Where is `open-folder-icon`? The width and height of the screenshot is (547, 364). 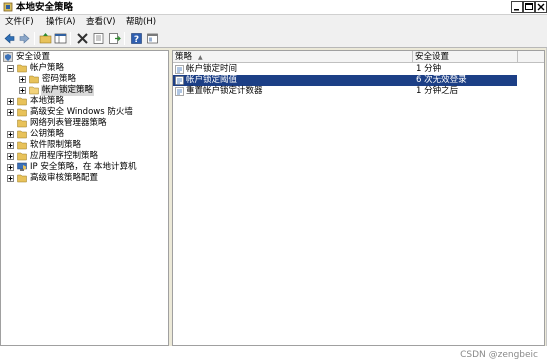 open-folder-icon is located at coordinates (34, 90).